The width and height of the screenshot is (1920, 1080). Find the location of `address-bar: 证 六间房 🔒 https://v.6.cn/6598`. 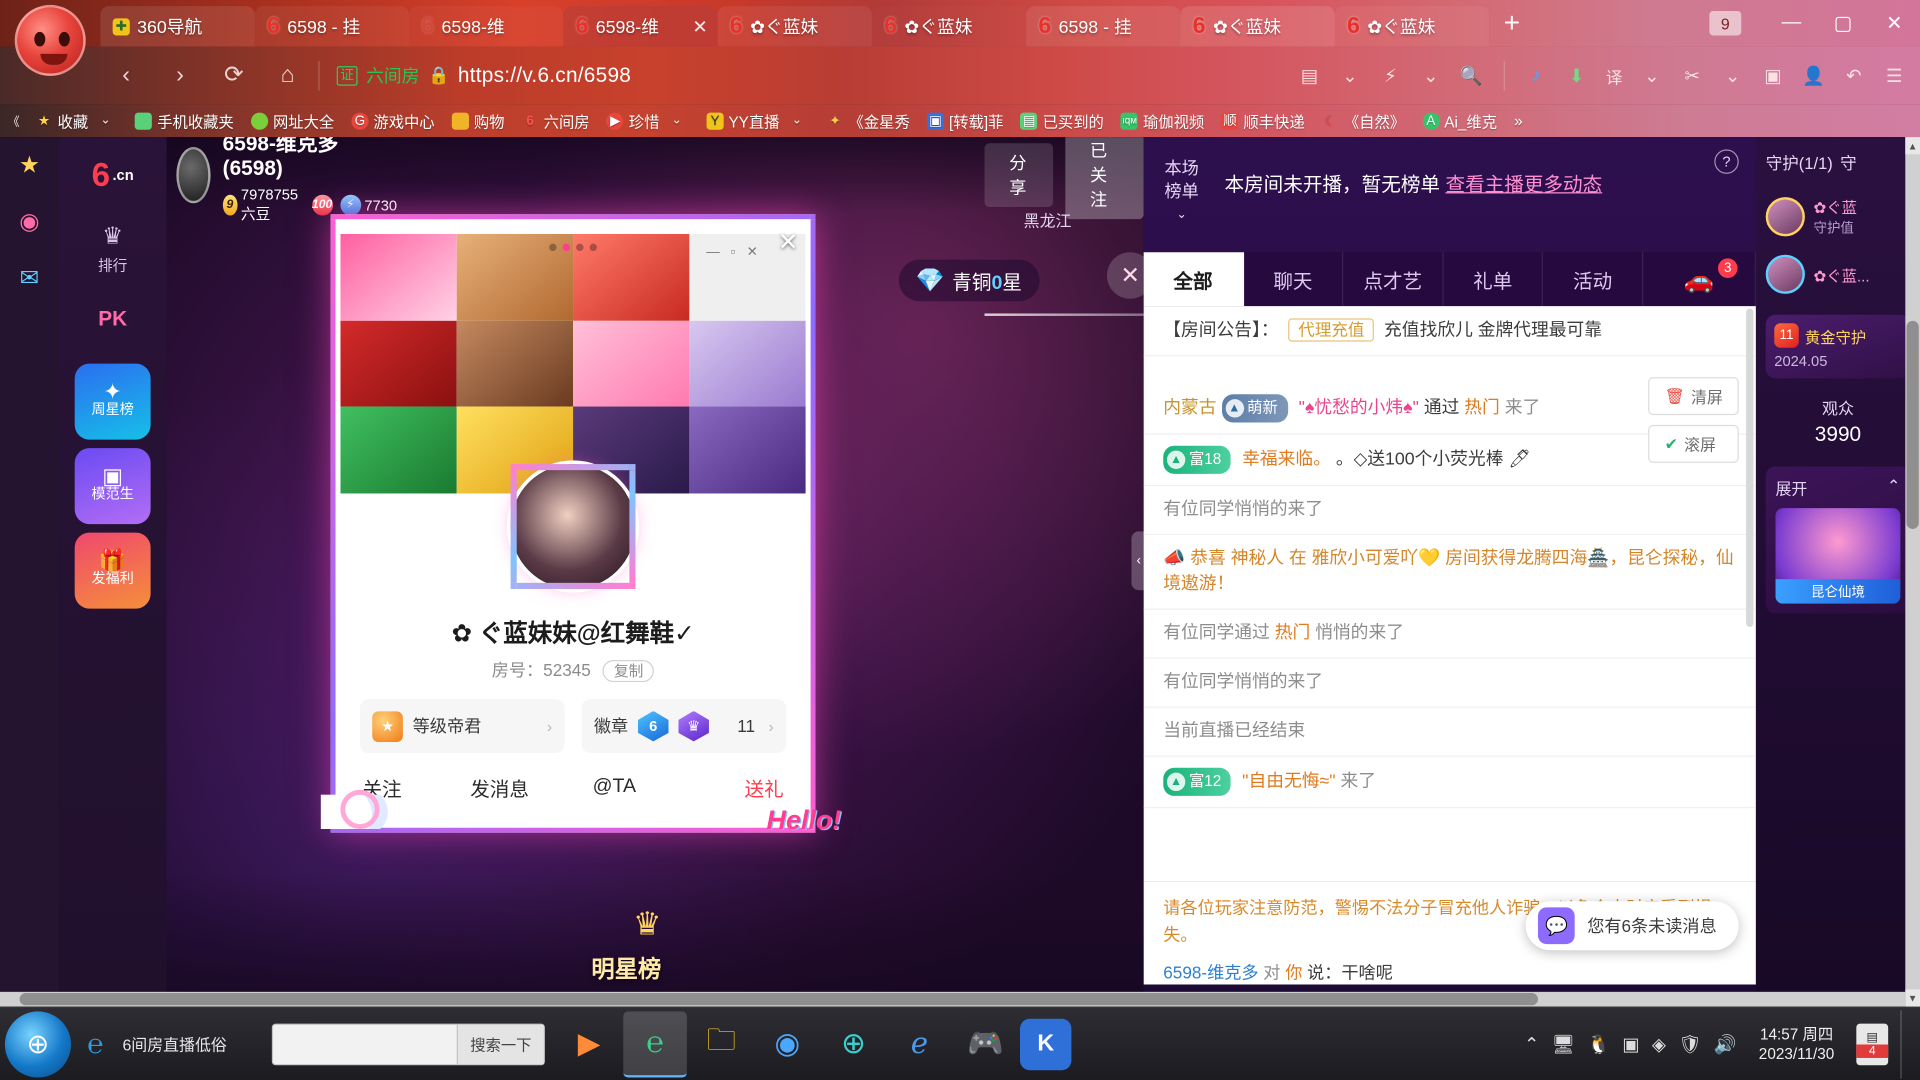

address-bar: 证 六间房 🔒 https://v.6.cn/6598 is located at coordinates (810, 75).